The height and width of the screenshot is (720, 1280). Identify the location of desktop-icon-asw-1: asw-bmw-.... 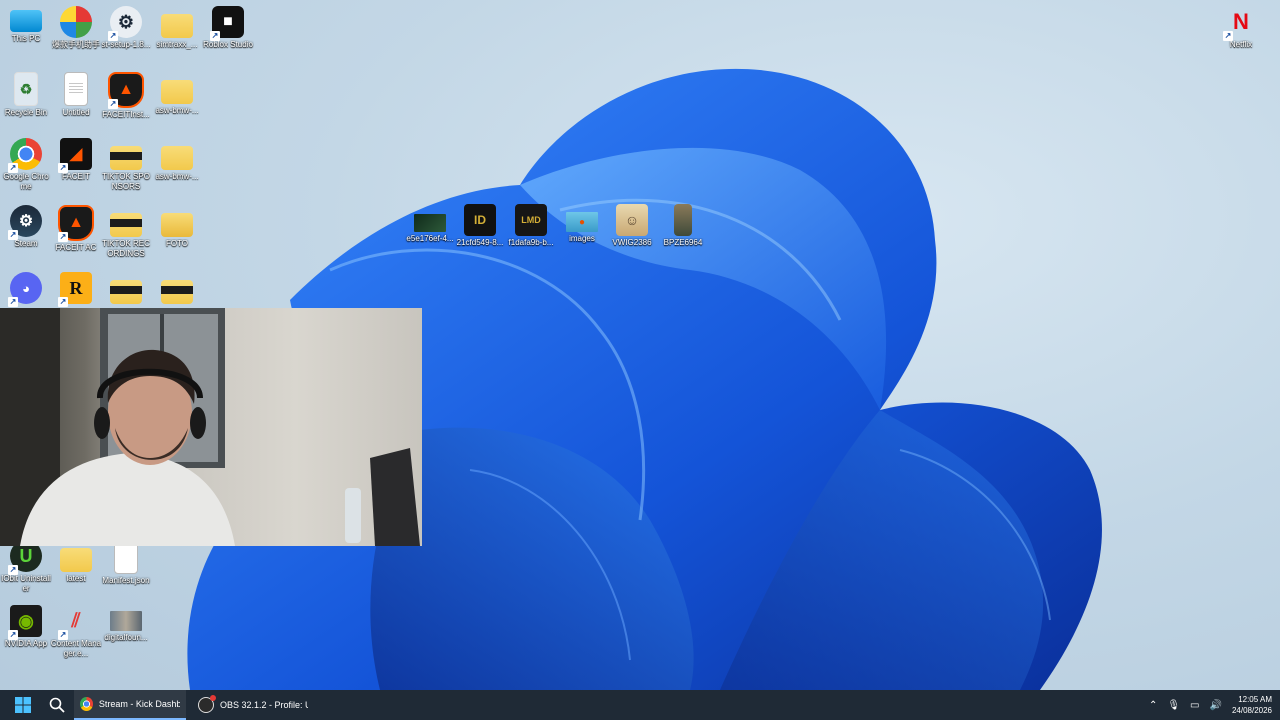
(177, 94).